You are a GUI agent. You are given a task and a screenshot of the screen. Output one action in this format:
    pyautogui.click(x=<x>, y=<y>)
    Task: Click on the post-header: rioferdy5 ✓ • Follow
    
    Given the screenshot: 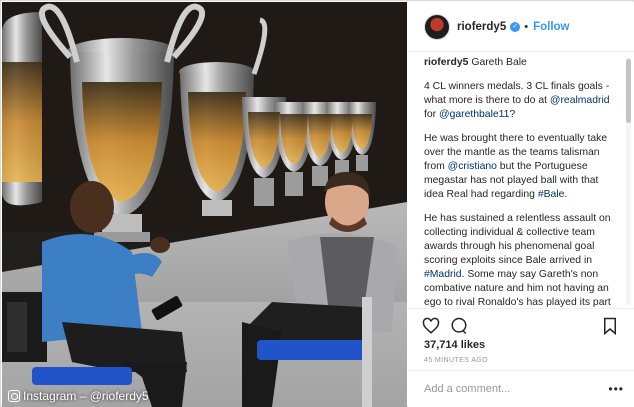 What is the action you would take?
    pyautogui.click(x=521, y=27)
    